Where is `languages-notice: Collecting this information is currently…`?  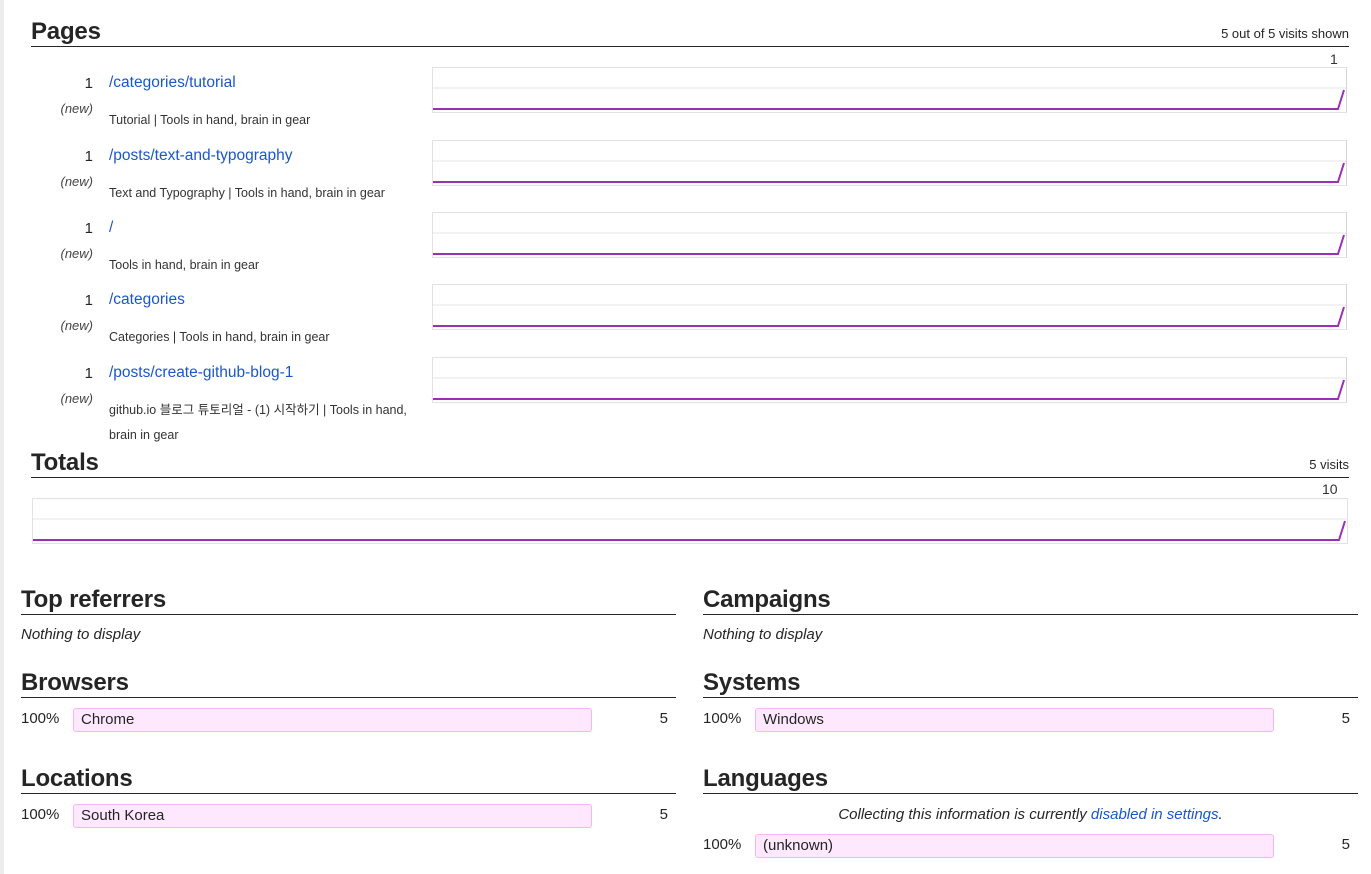
languages-notice: Collecting this information is currently… is located at coordinates (1030, 814).